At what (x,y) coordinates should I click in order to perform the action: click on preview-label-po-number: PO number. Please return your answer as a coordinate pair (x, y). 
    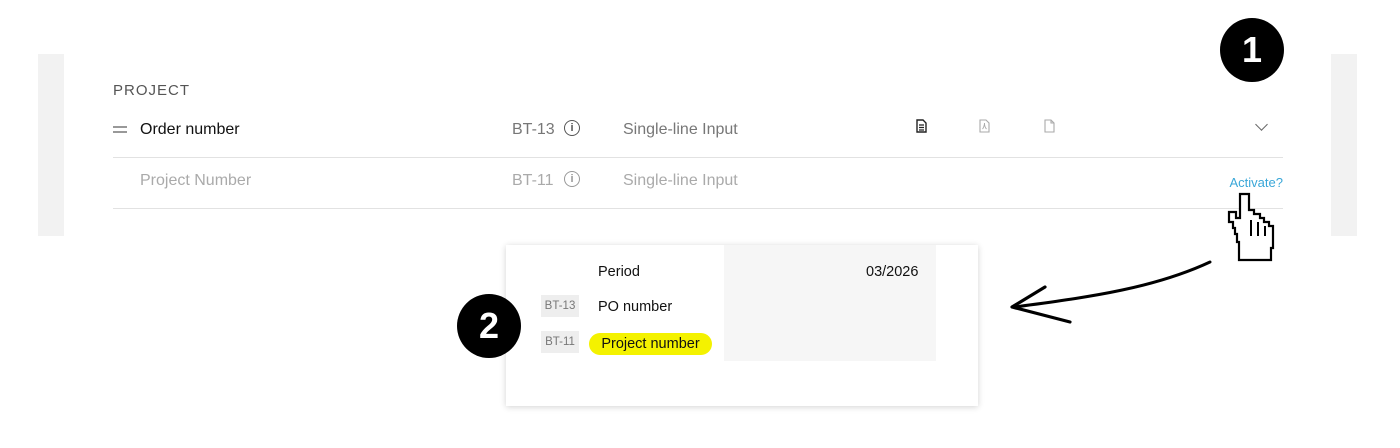
    Looking at the image, I should click on (635, 307).